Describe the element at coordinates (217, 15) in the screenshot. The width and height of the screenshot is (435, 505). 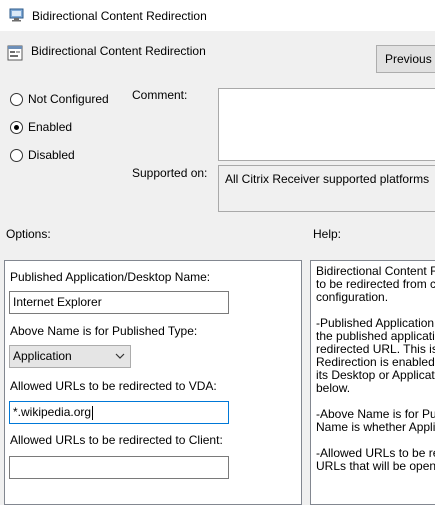
I see `title-bar: Bidirectional Content Redirection` at that location.